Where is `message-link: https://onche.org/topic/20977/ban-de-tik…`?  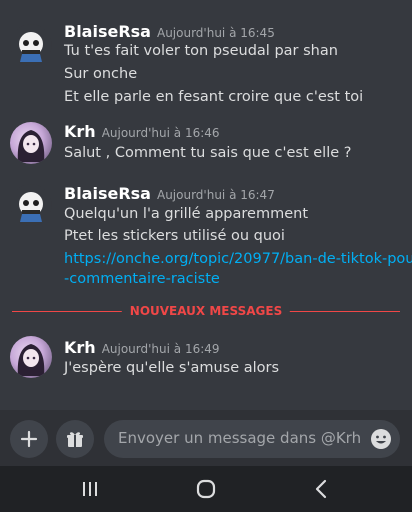
message-link: https://onche.org/topic/20977/ban-de-tik… is located at coordinates (238, 259).